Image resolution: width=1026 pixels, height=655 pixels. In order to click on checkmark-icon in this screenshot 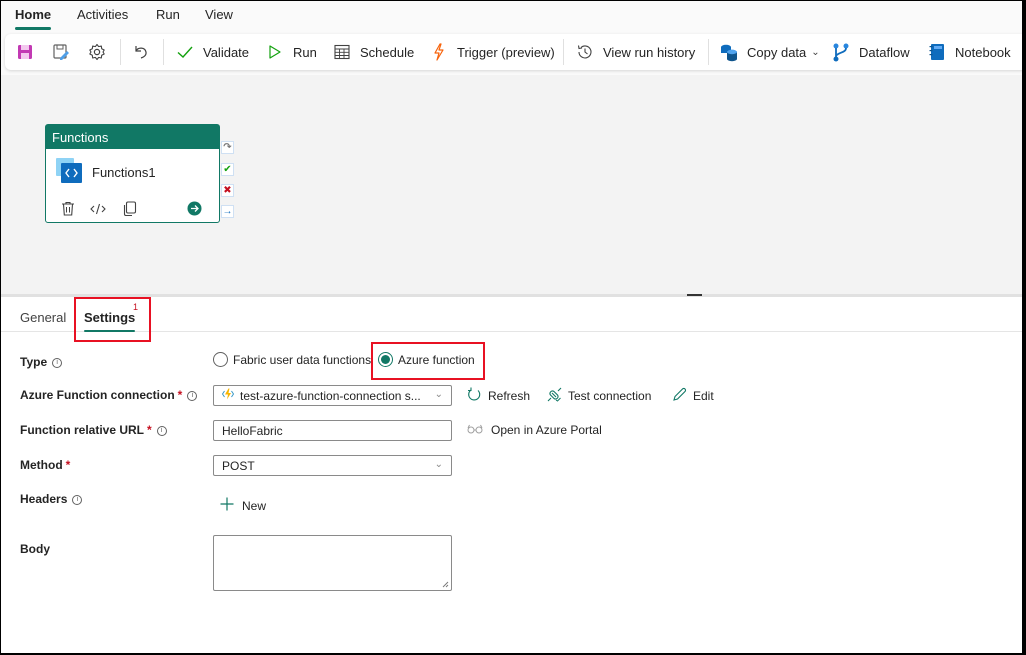, I will do `click(185, 52)`.